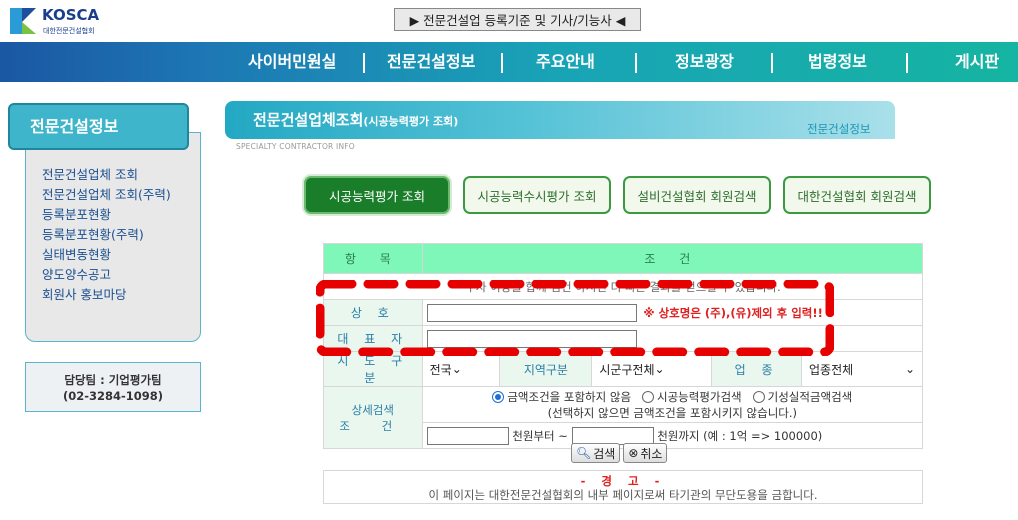 The height and width of the screenshot is (520, 1018). Describe the element at coordinates (672, 258) in the screenshot. I see `column-header-condition: 조 건` at that location.